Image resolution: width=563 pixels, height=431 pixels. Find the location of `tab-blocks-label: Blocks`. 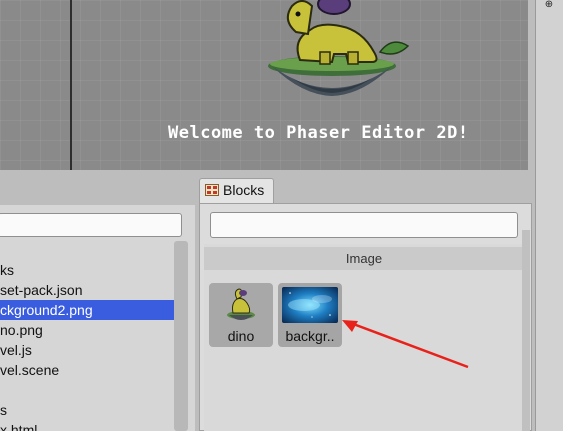

tab-blocks-label: Blocks is located at coordinates (244, 190).